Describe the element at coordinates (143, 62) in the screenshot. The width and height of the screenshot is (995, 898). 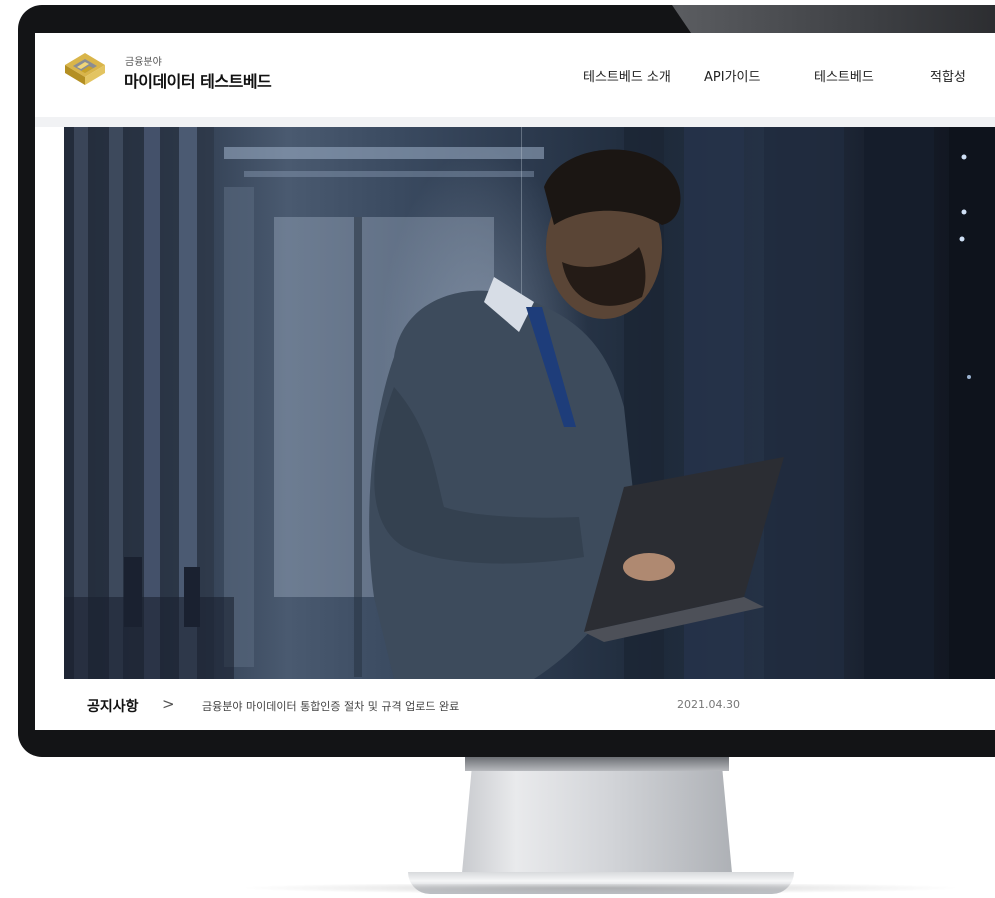
I see `brand-subtitle: 금융분야` at that location.